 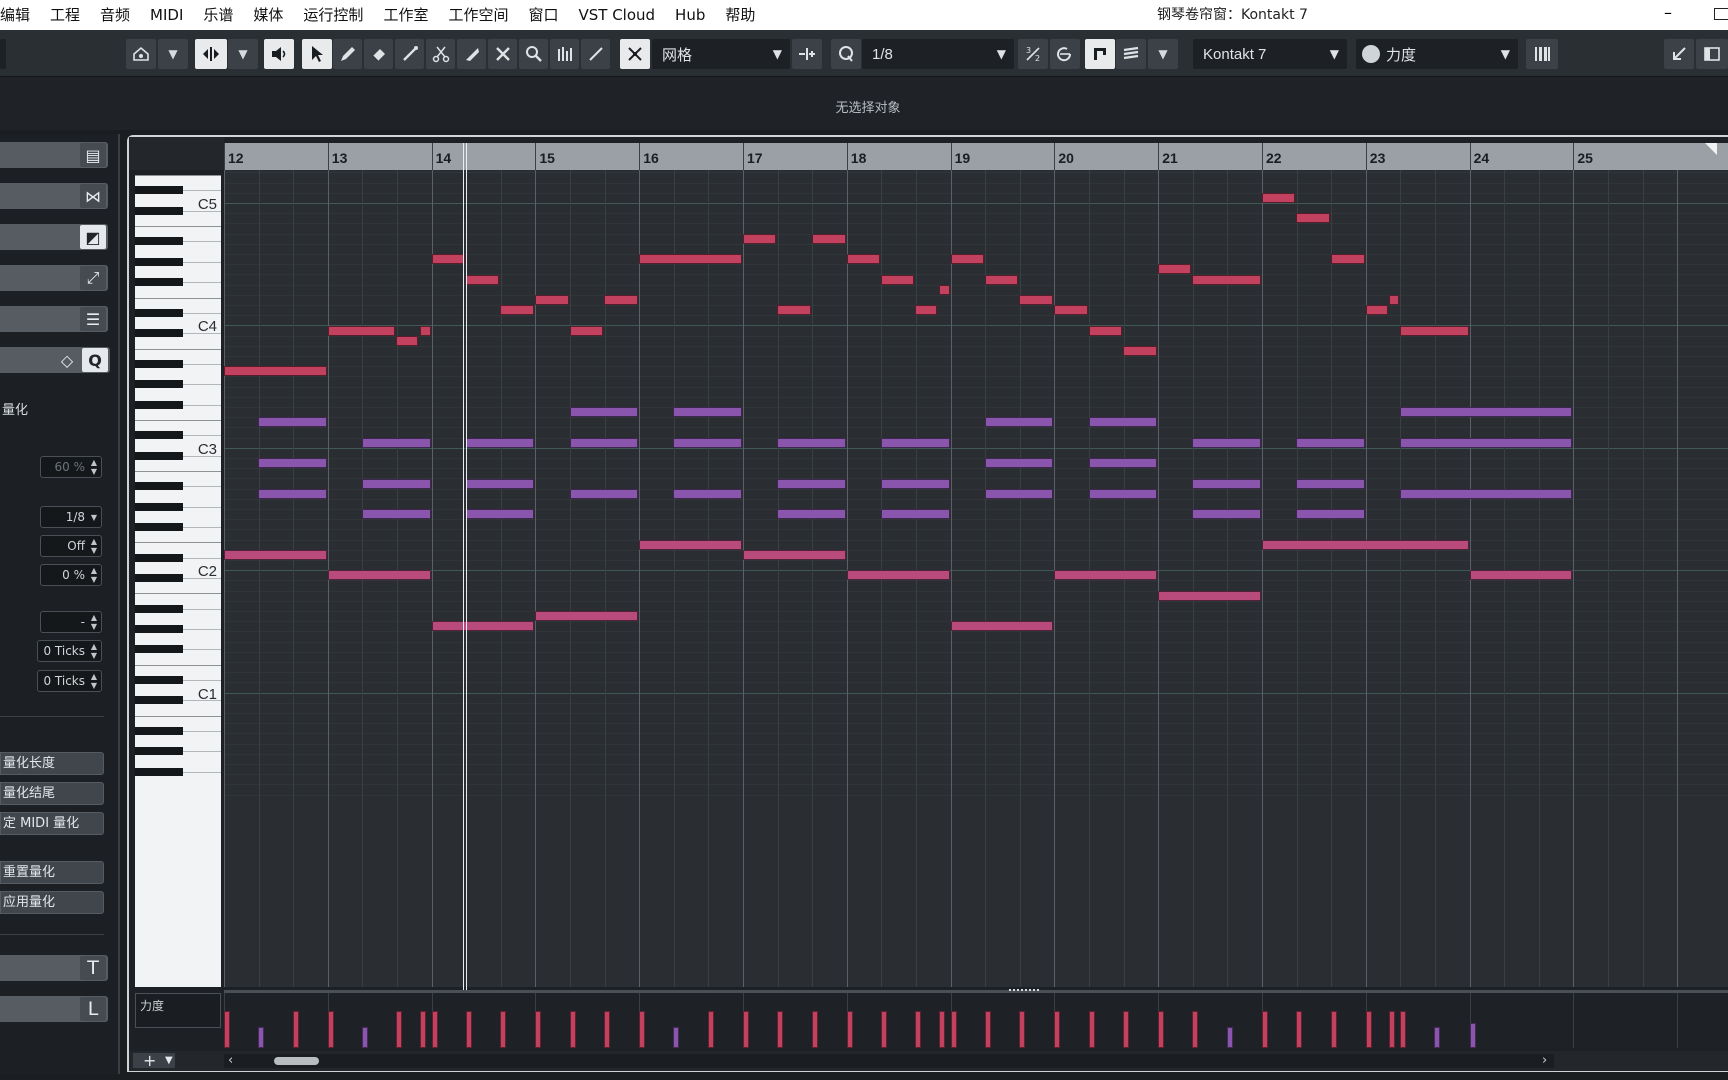 What do you see at coordinates (71, 575) in the screenshot?
I see `swing-percent-field: 0 % ▲ ▼` at bounding box center [71, 575].